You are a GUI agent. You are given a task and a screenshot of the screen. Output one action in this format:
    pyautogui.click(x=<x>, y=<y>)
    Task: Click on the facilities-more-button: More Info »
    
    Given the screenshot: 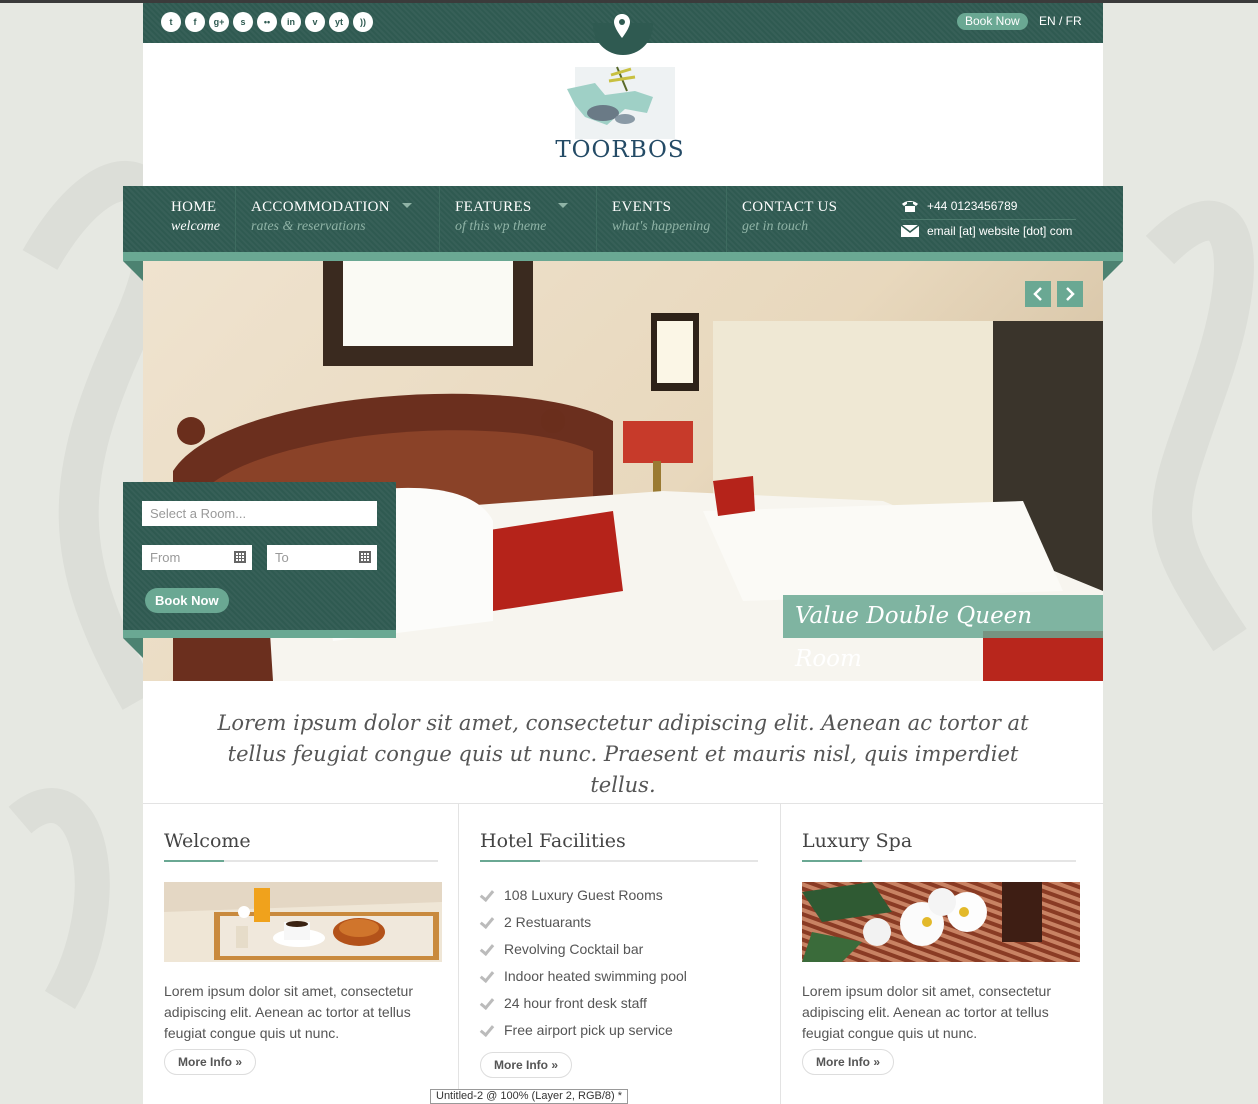 What is the action you would take?
    pyautogui.click(x=526, y=1065)
    